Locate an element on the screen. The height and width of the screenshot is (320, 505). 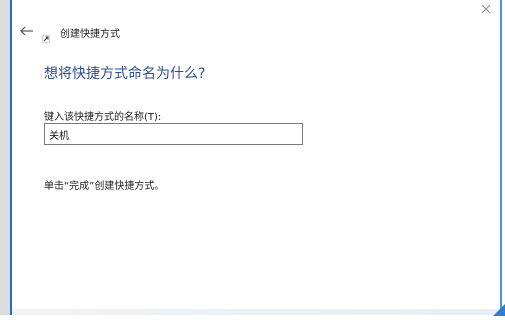
shortcut-name-input is located at coordinates (173, 134).